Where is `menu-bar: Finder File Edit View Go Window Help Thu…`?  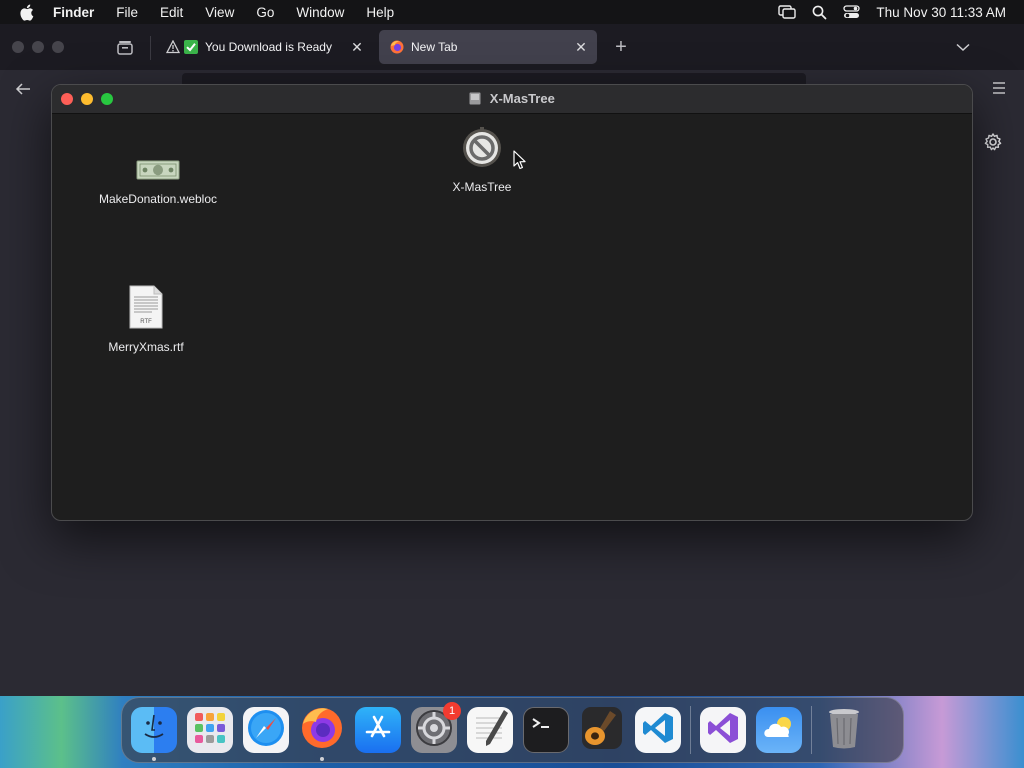
menu-bar: Finder File Edit View Go Window Help Thu… is located at coordinates (512, 12).